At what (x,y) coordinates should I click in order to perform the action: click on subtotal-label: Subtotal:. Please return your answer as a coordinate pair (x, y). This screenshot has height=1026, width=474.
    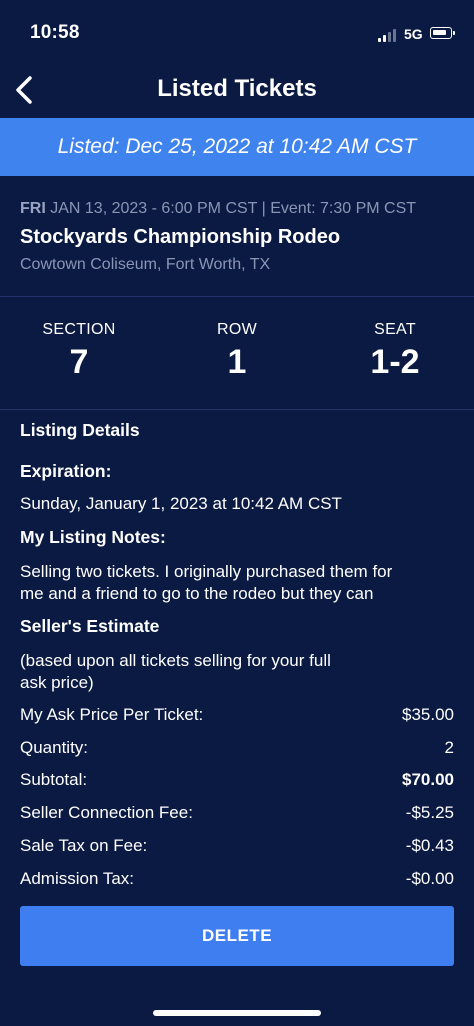
    Looking at the image, I should click on (54, 779).